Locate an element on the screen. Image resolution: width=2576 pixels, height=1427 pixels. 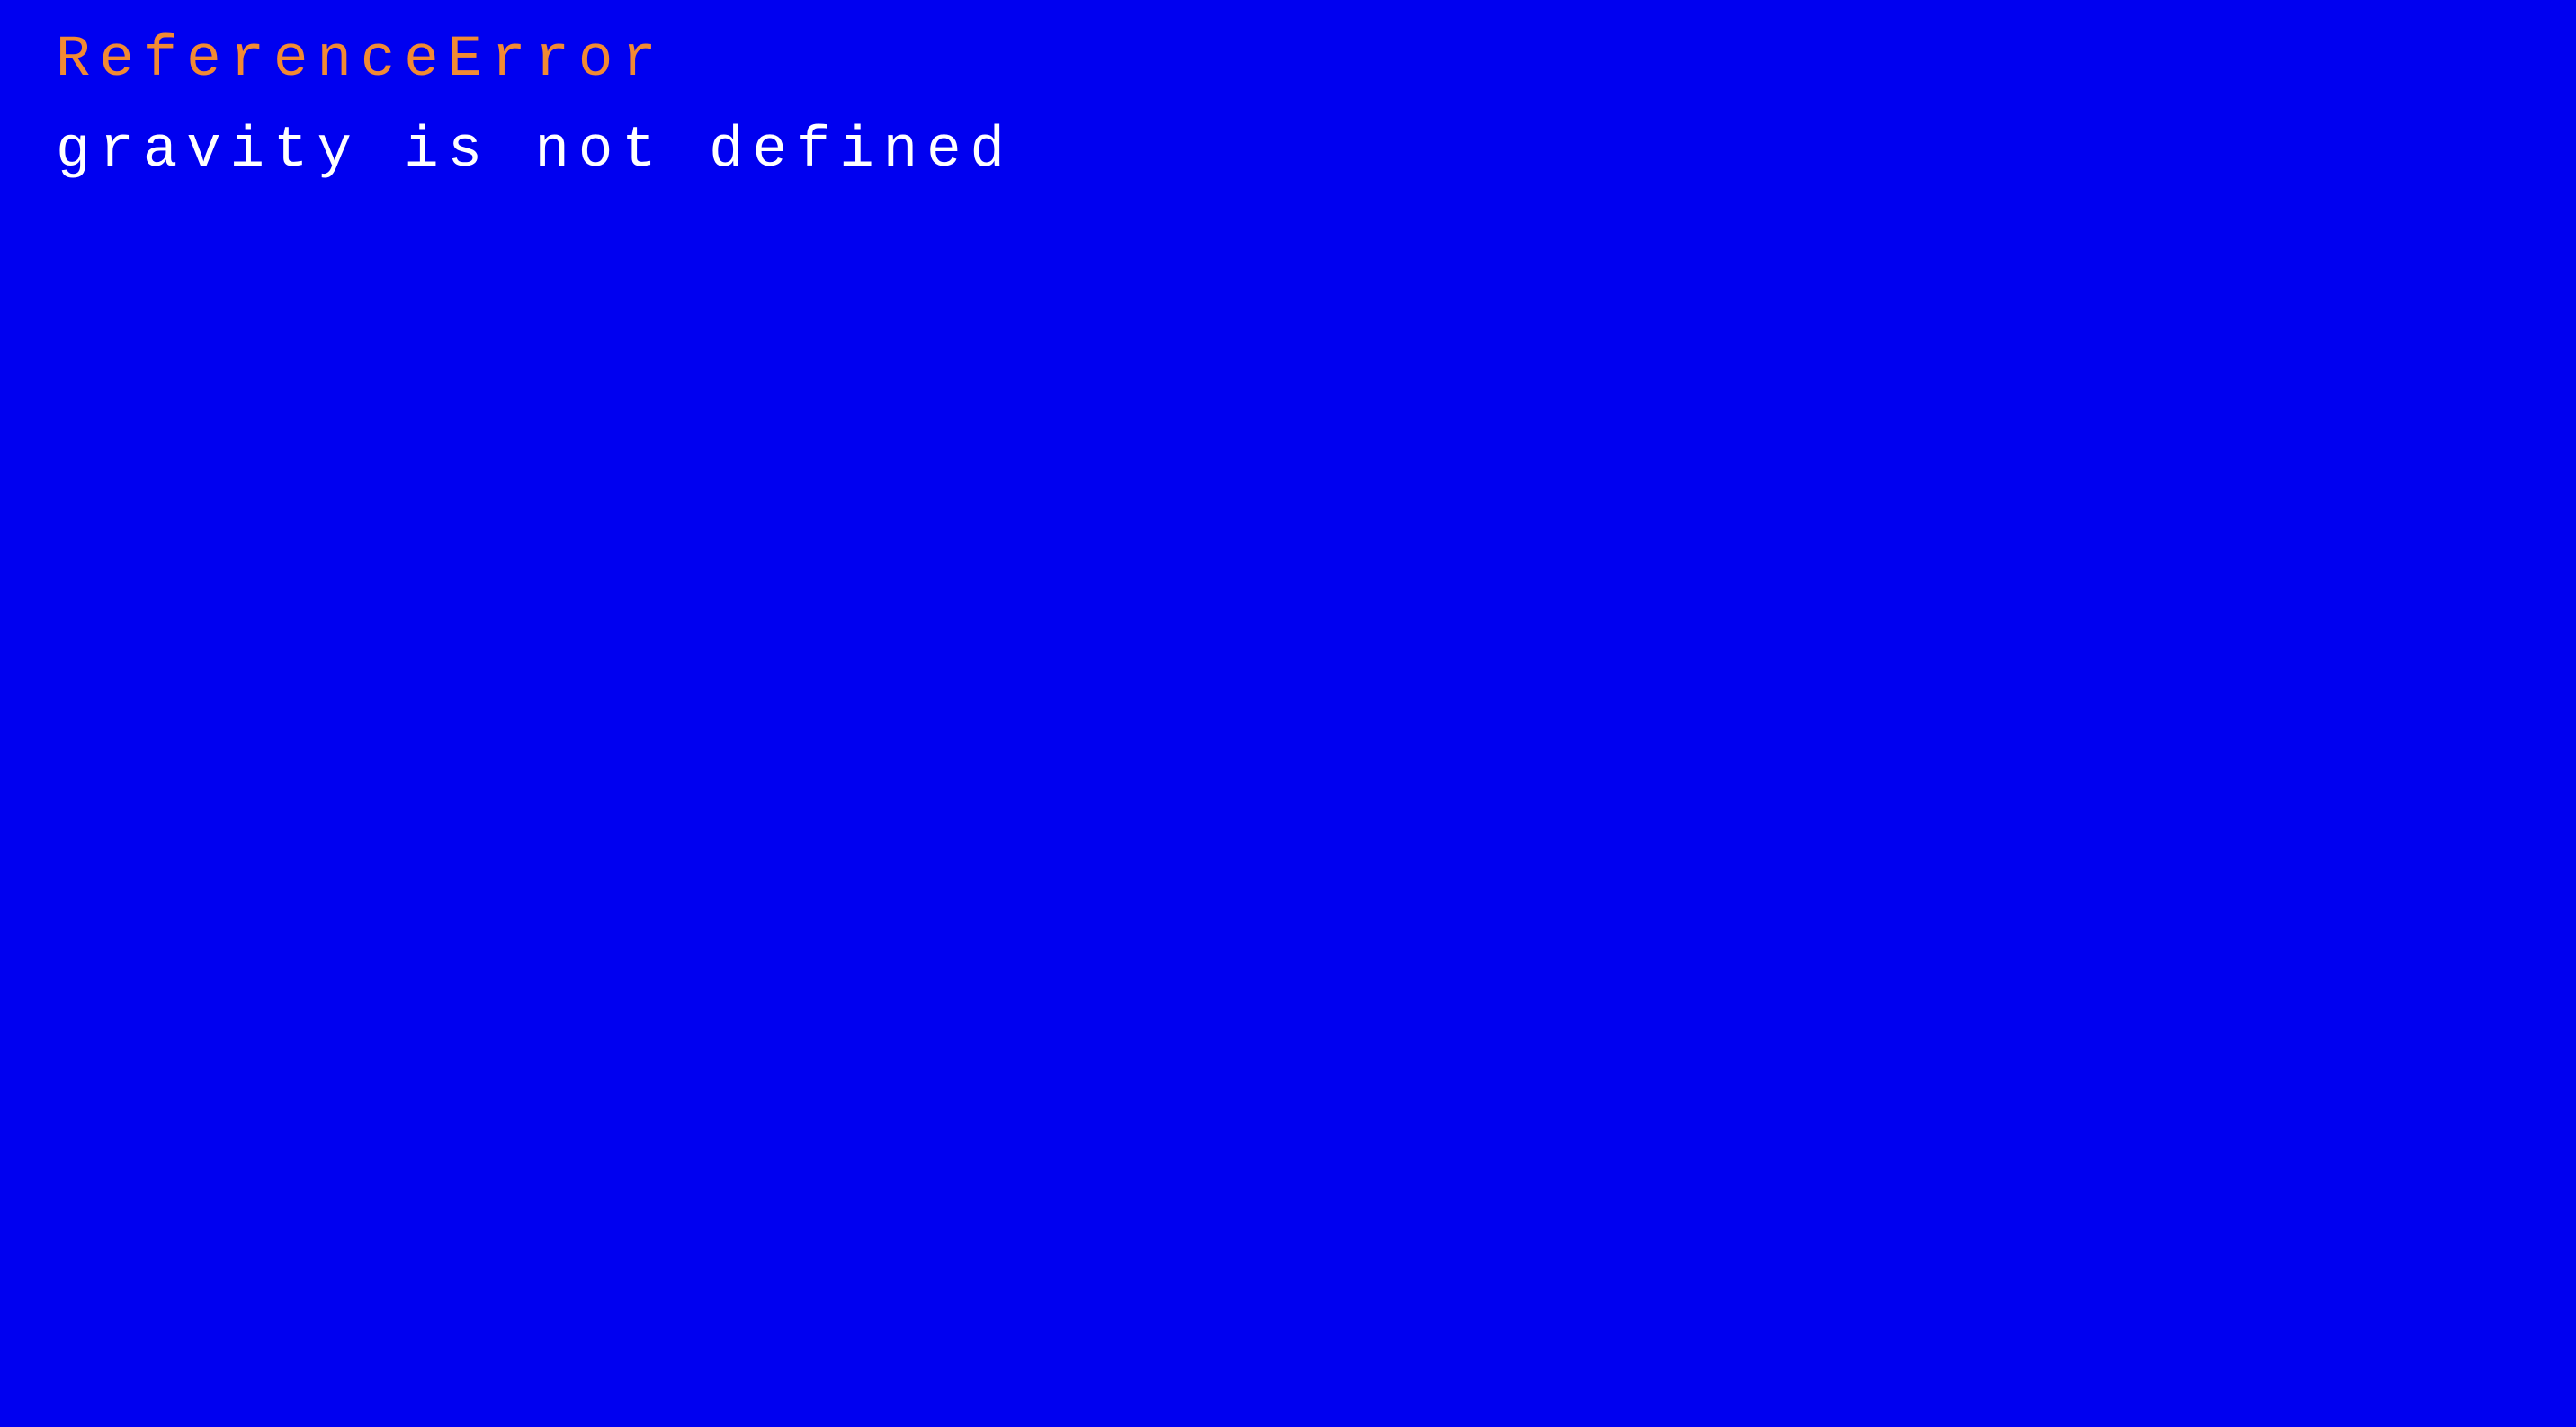
error-message: gravity is not defined is located at coordinates (535, 151).